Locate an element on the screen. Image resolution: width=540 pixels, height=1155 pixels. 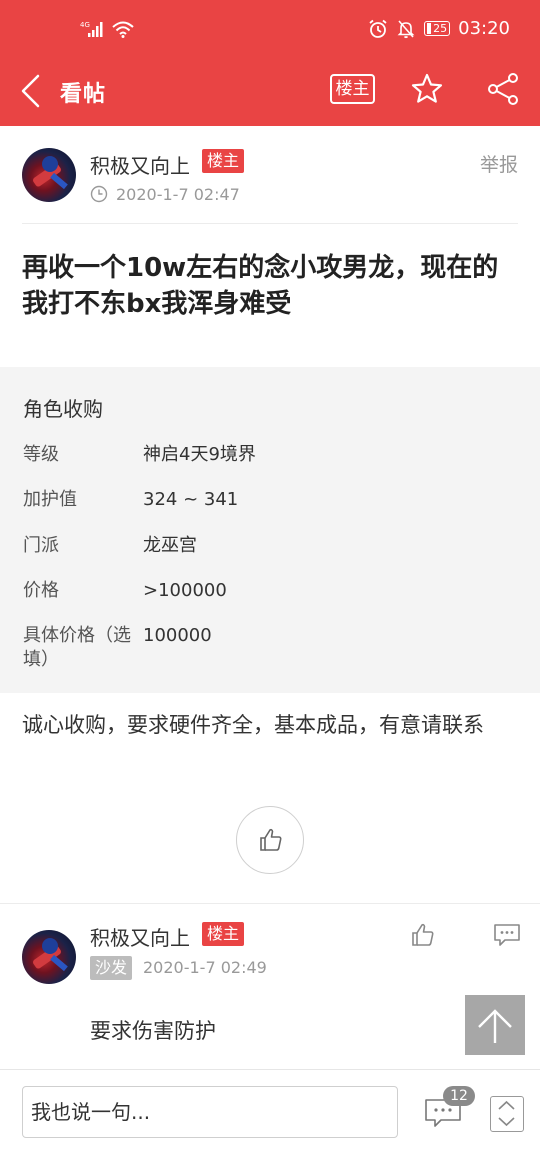
listing-type: 角色收购 is located at coordinates (63, 409).